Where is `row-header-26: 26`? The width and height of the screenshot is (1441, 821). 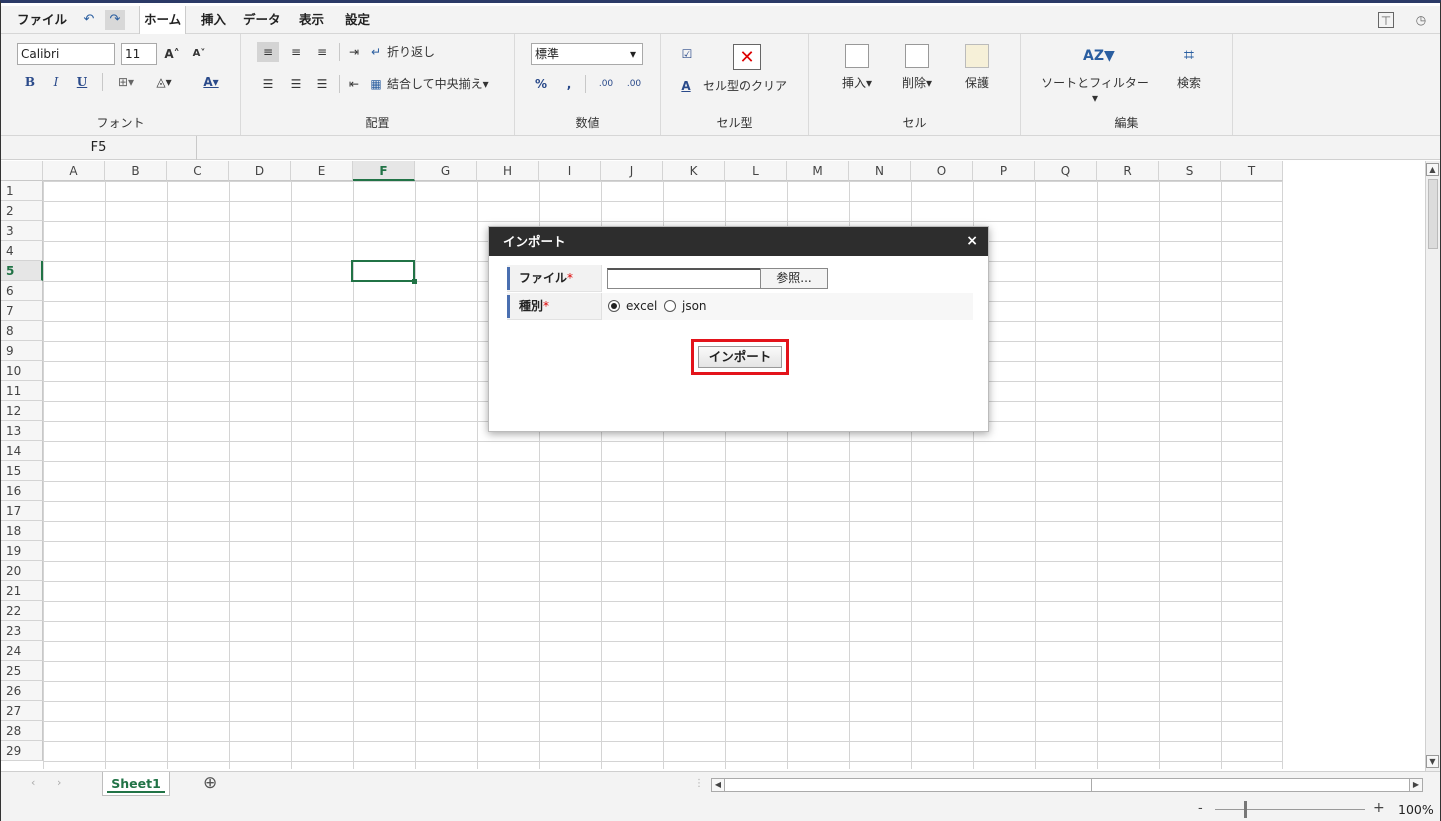 row-header-26: 26 is located at coordinates (22, 691).